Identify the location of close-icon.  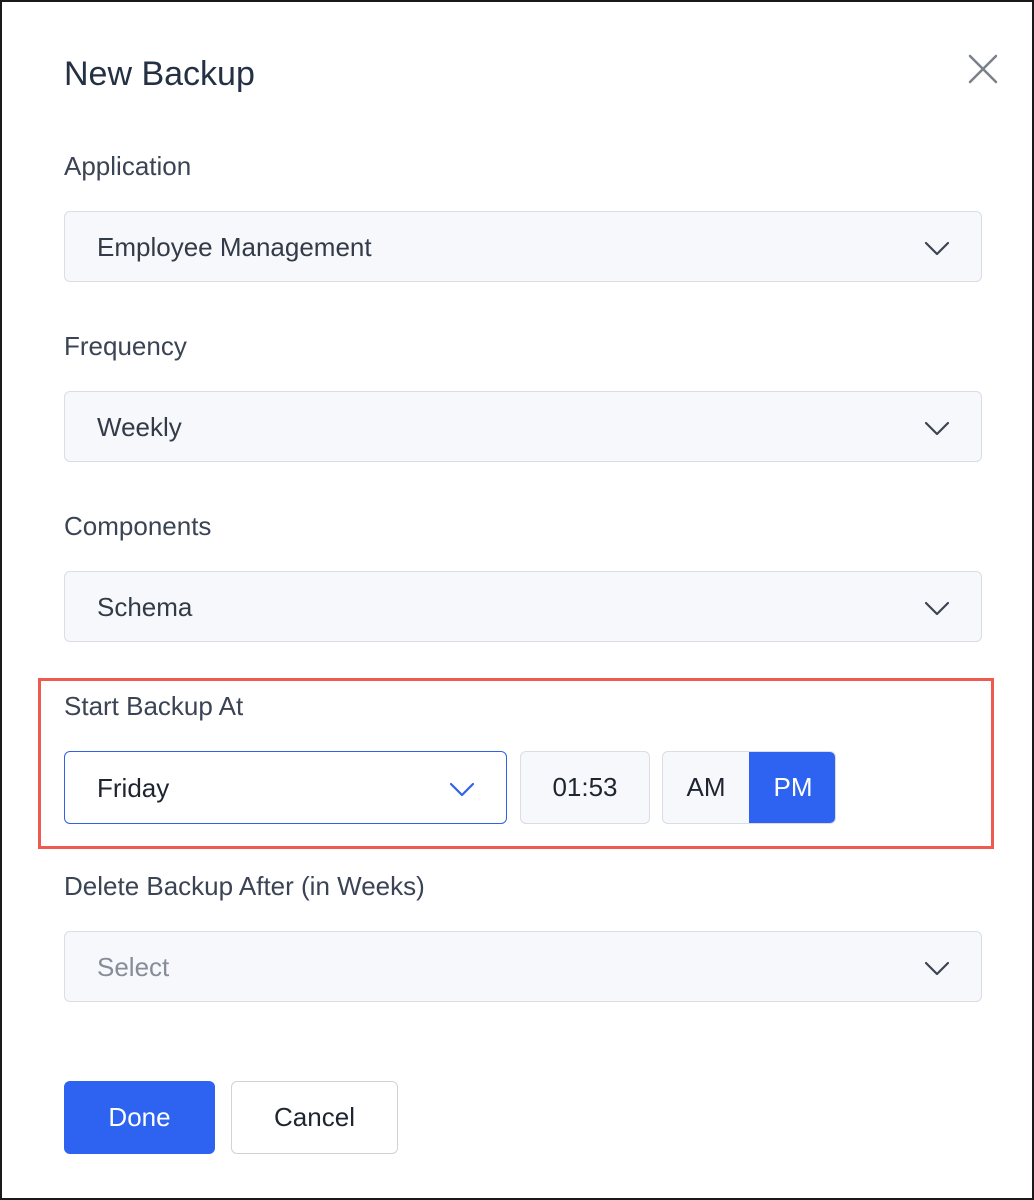
(983, 69).